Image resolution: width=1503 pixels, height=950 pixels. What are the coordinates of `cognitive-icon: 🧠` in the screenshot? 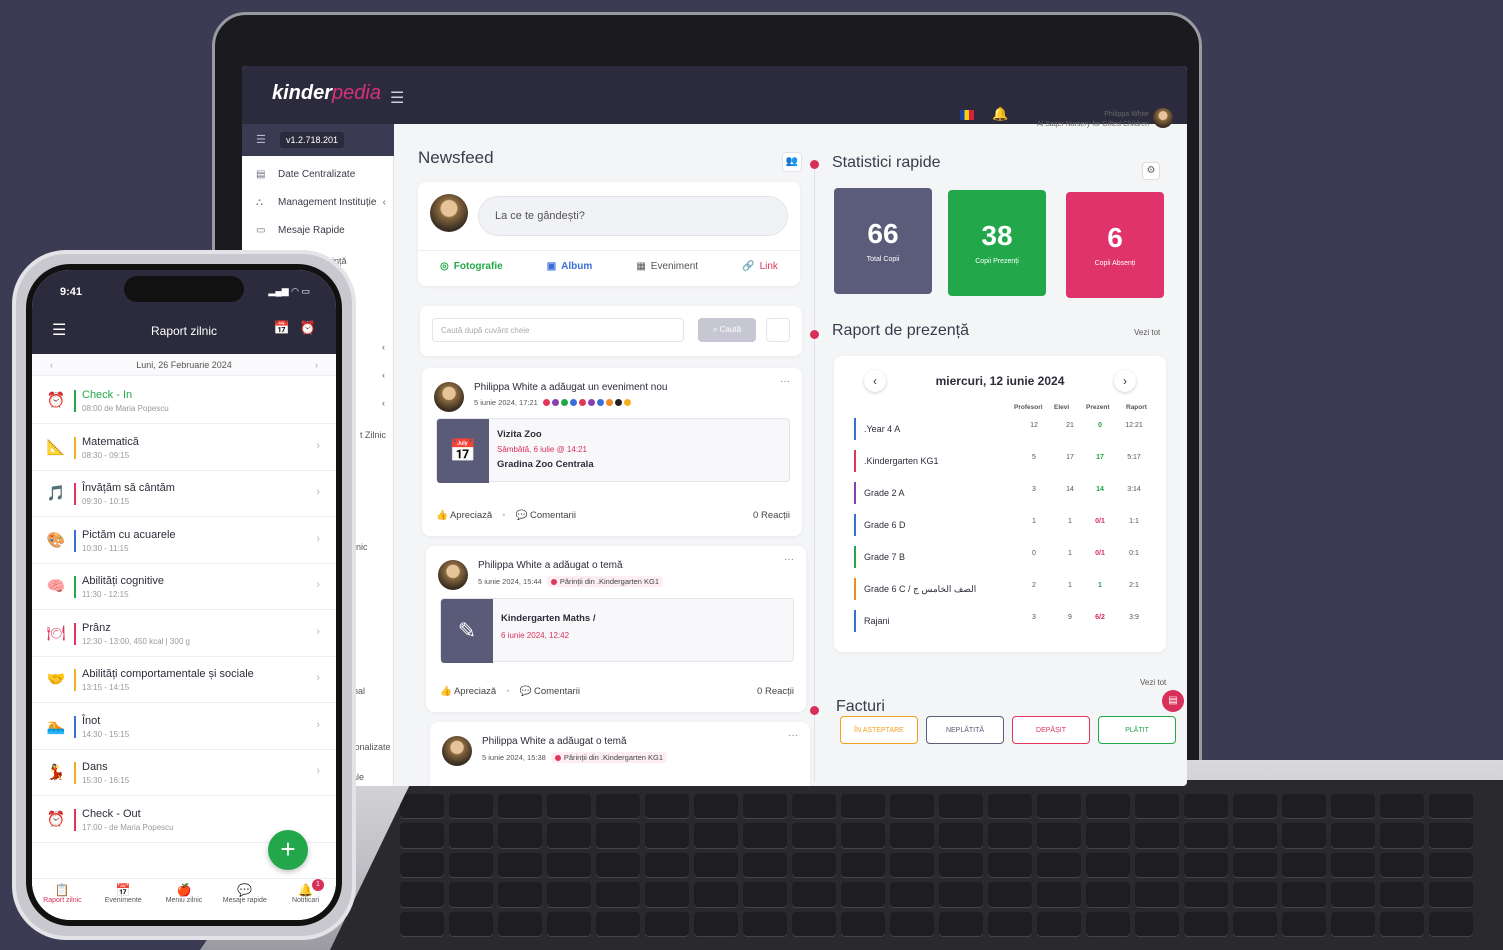 It's located at (56, 586).